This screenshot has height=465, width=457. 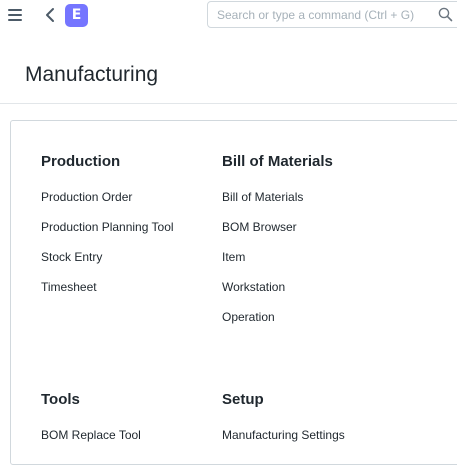 What do you see at coordinates (277, 161) in the screenshot?
I see `section-title: Bill of Materials` at bounding box center [277, 161].